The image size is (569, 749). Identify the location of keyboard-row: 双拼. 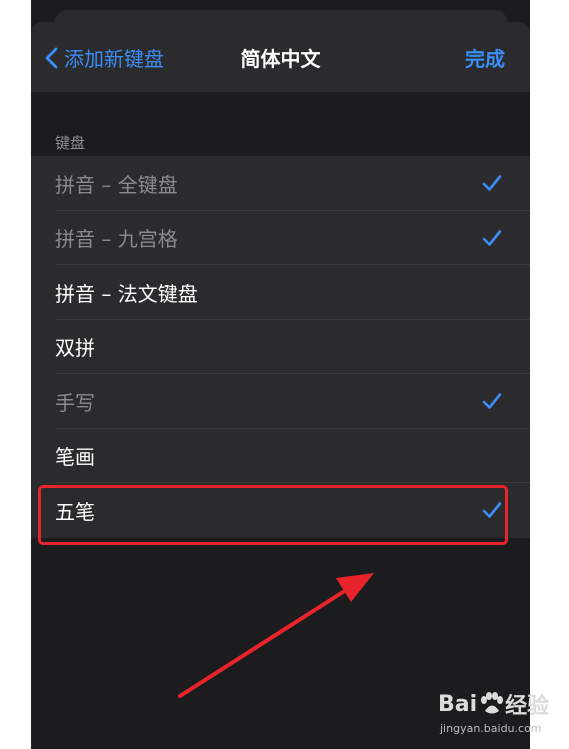
(280, 347).